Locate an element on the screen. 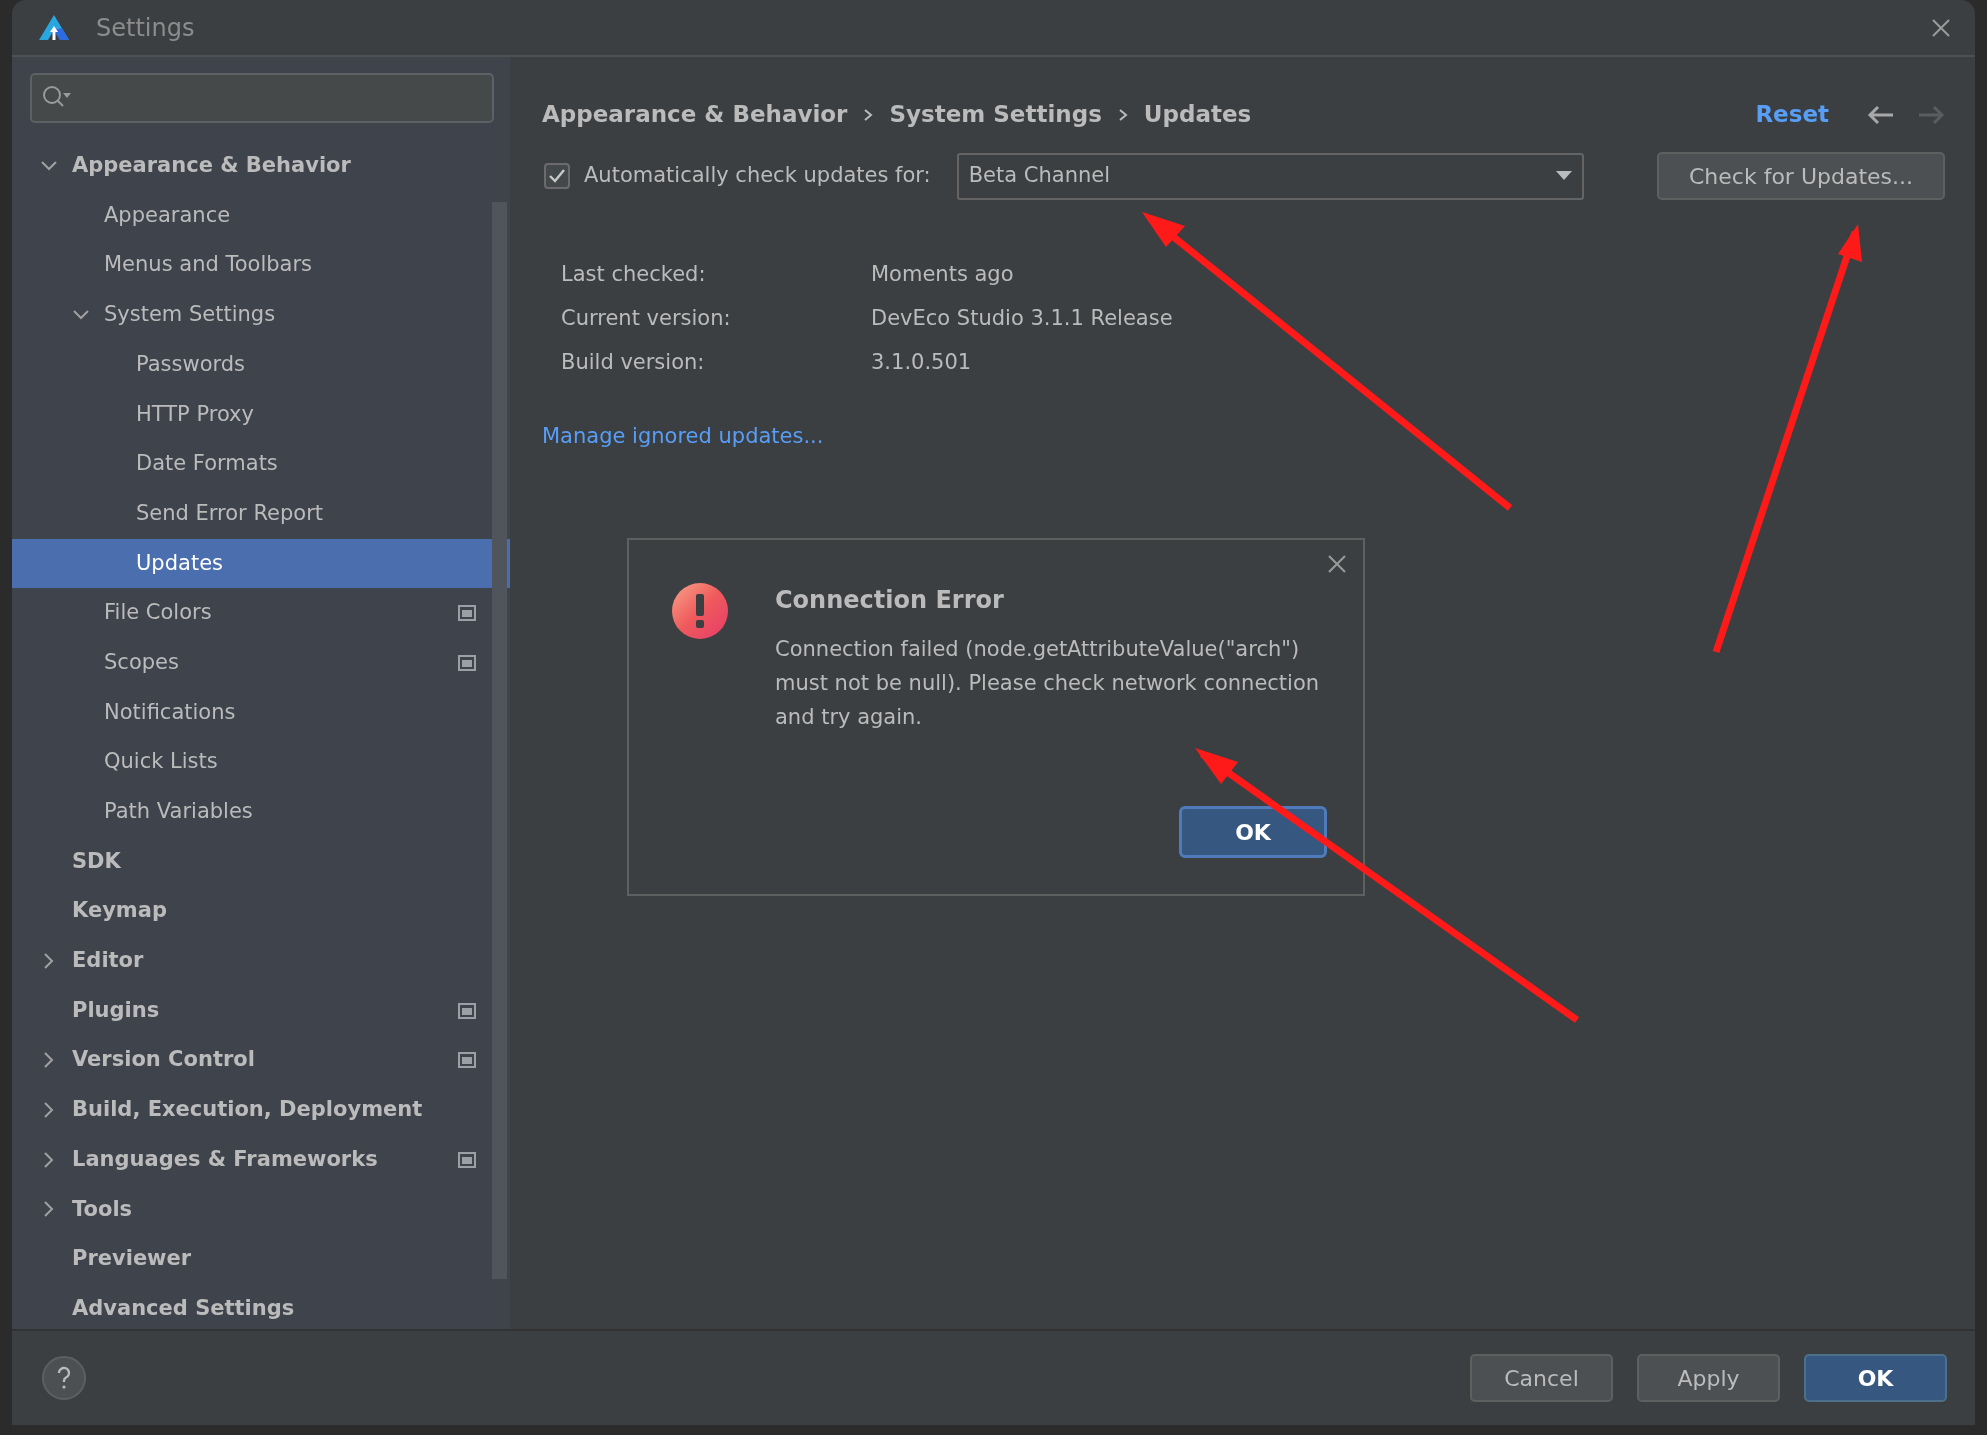 The height and width of the screenshot is (1435, 1987). breadcrumb-item: Updates is located at coordinates (1197, 114).